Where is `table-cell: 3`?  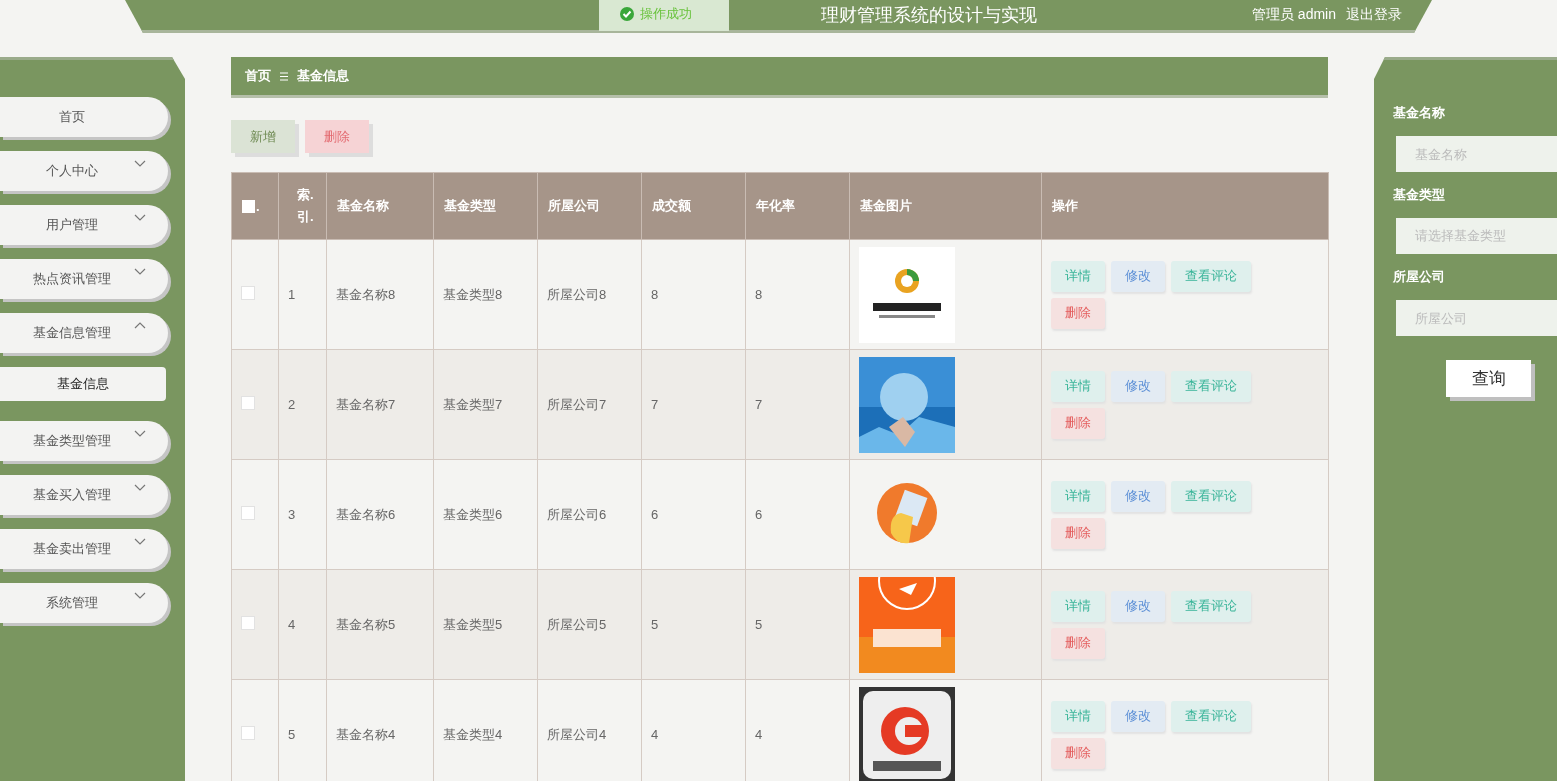 table-cell: 3 is located at coordinates (302, 514).